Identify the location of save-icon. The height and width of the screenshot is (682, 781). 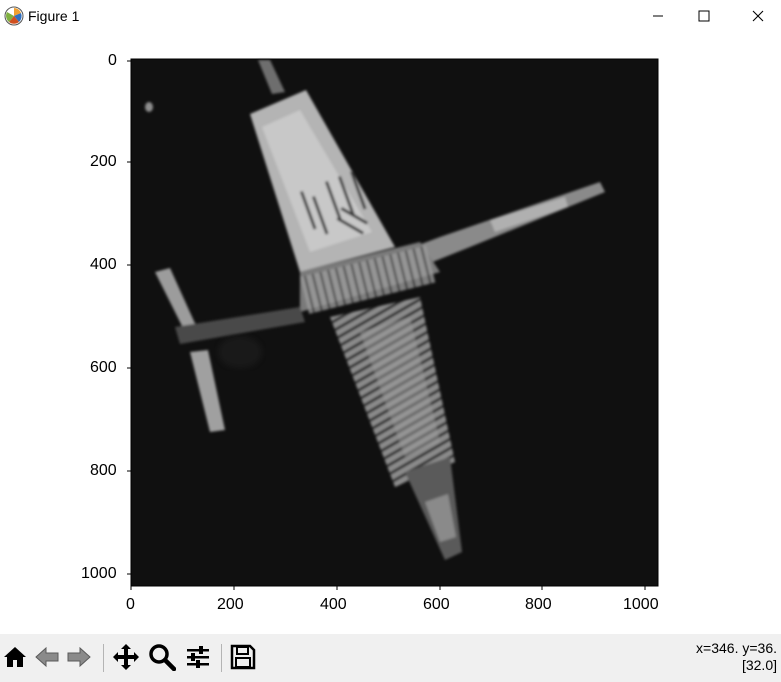
(243, 657).